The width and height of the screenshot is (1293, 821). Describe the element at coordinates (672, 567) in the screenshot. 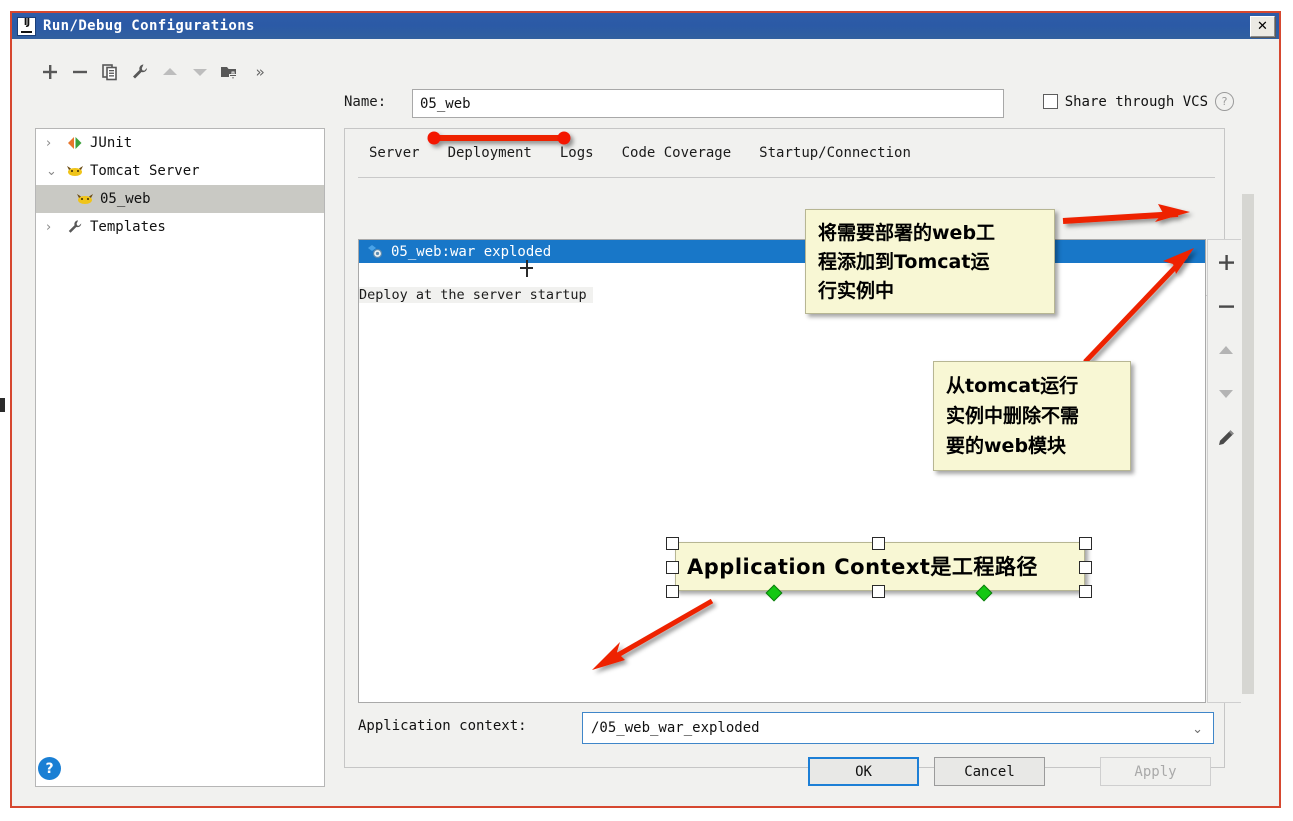

I see `selection-handle-middle-left` at that location.